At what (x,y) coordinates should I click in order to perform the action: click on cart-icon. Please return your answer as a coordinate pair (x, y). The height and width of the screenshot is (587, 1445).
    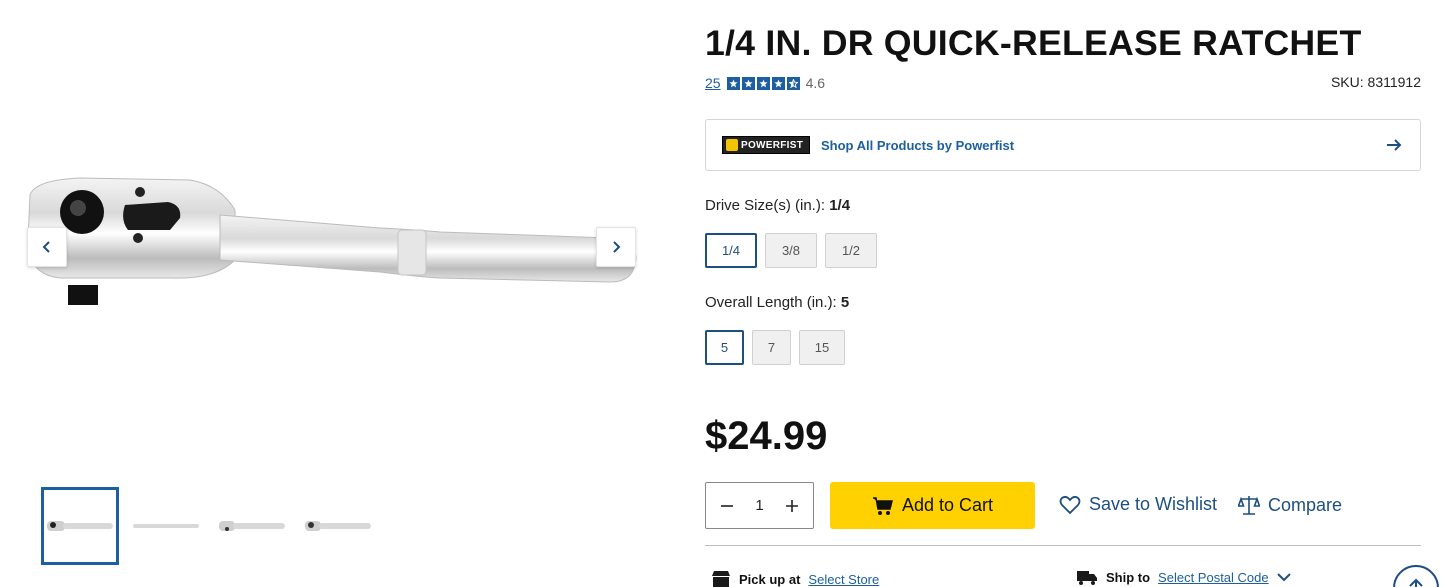
    Looking at the image, I should click on (882, 505).